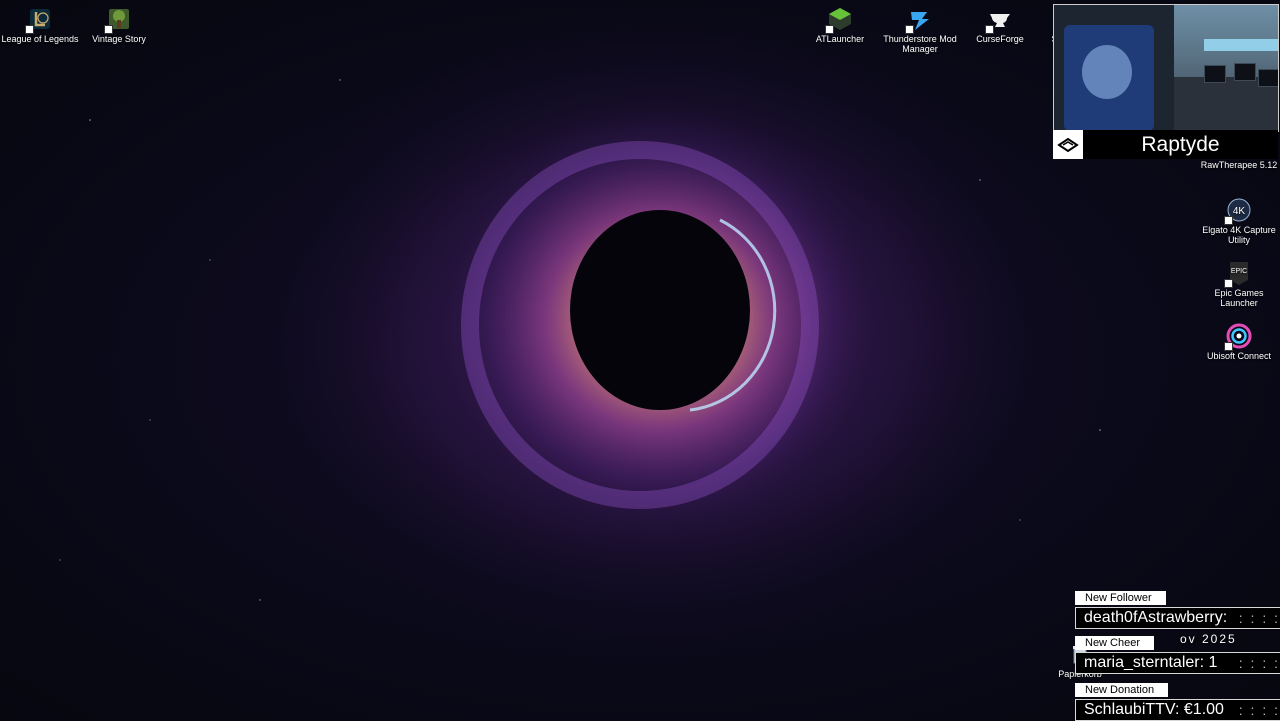 The width and height of the screenshot is (1280, 721). What do you see at coordinates (919, 20) in the screenshot?
I see `thunderstore-icon` at bounding box center [919, 20].